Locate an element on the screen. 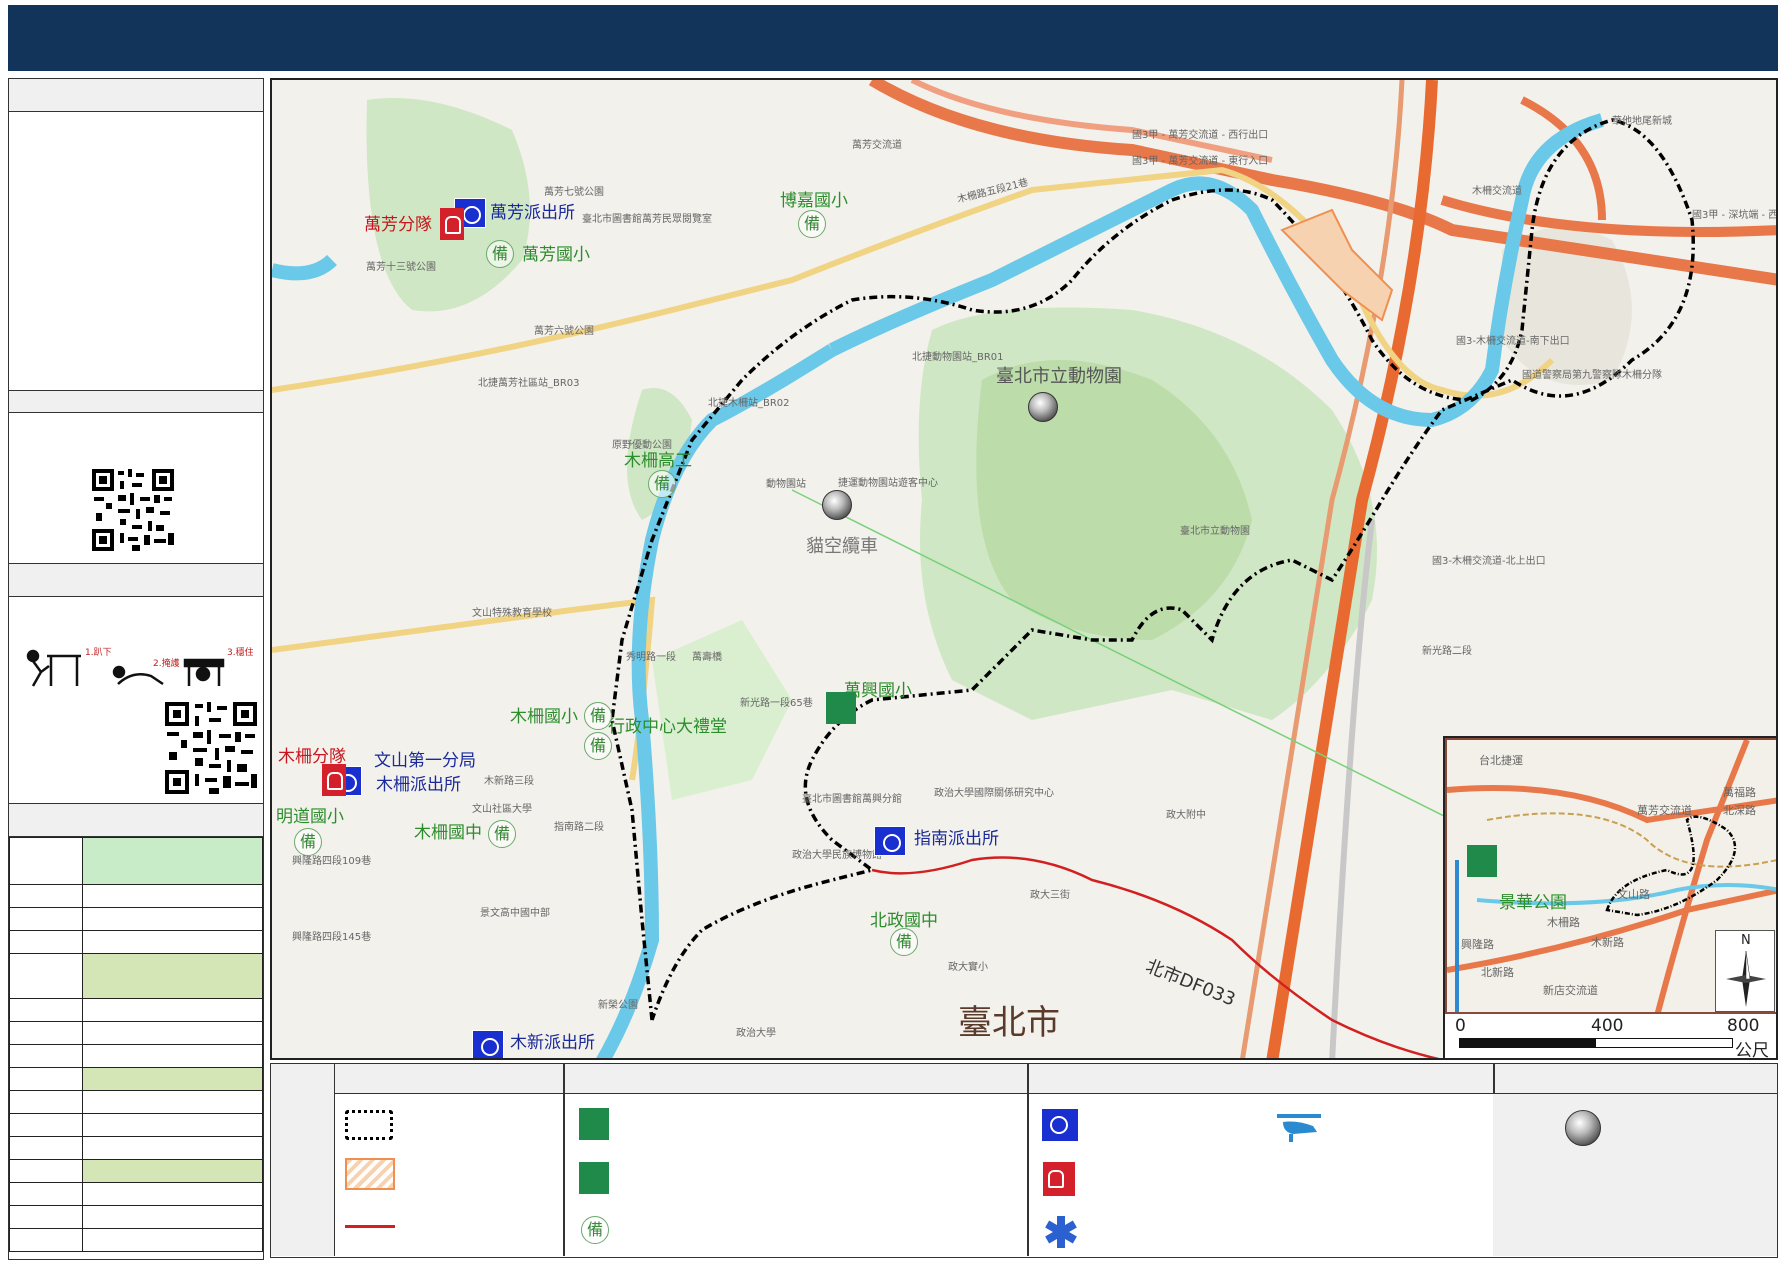 The height and width of the screenshot is (1263, 1786). street-label: 萬芳六號公園 is located at coordinates (564, 331).